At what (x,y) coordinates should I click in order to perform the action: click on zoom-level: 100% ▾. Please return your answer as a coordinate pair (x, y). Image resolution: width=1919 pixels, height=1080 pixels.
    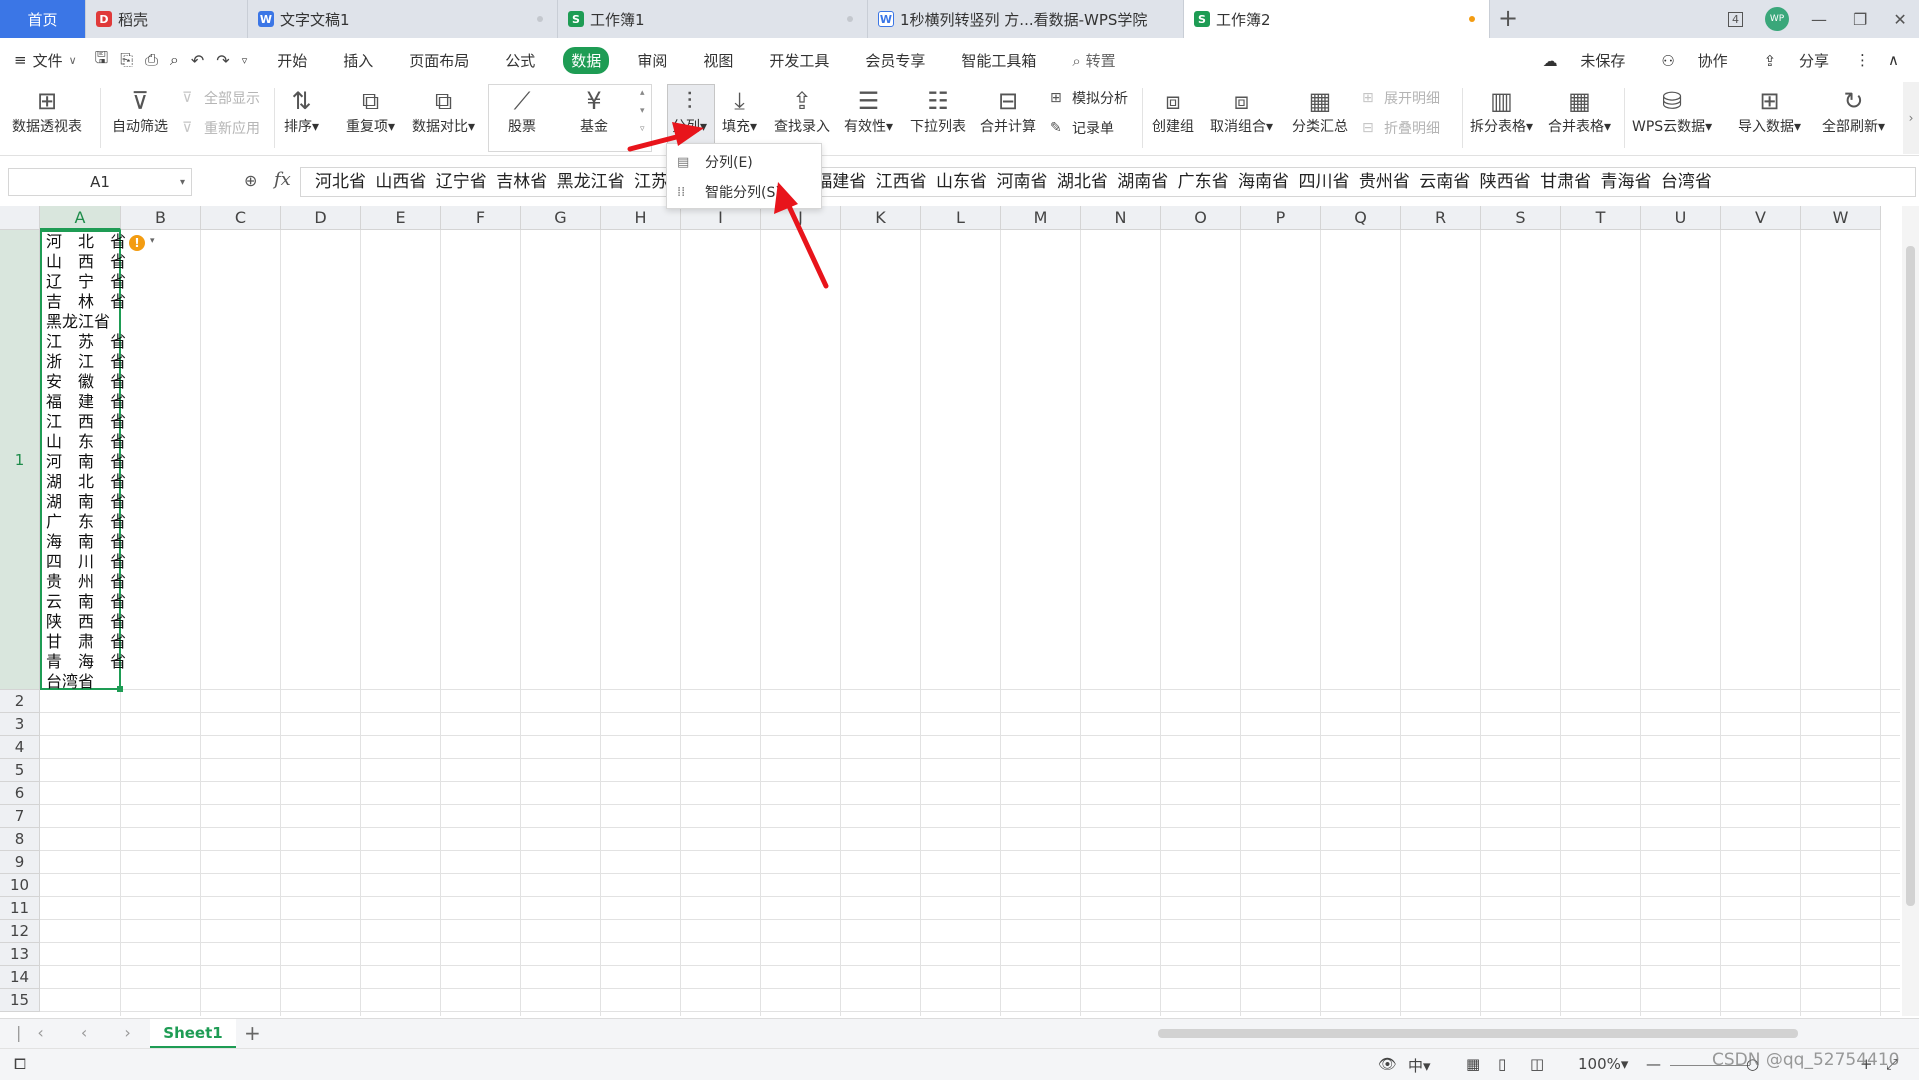
    Looking at the image, I should click on (1603, 1064).